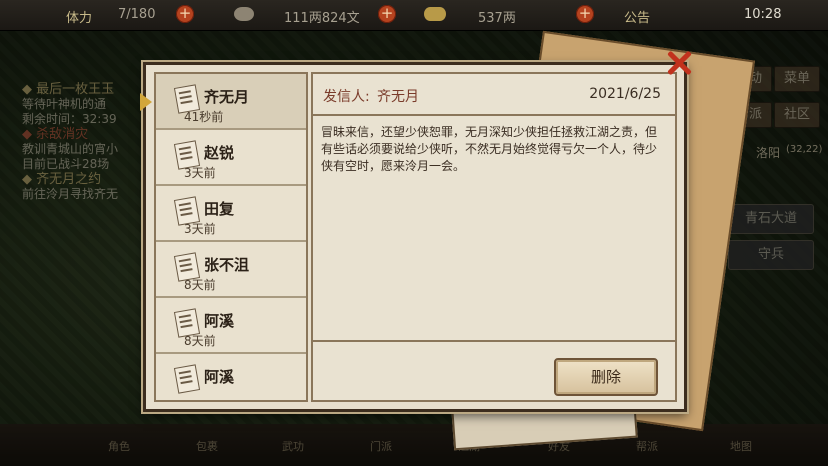  What do you see at coordinates (137, 14) in the screenshot?
I see `stamina-value: 7/180` at bounding box center [137, 14].